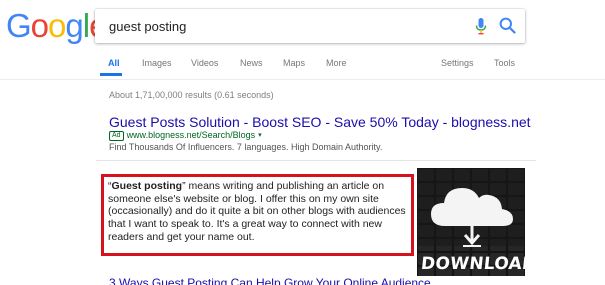 This screenshot has width=605, height=285. I want to click on download-label: DOWNLOAD, so click(472, 264).